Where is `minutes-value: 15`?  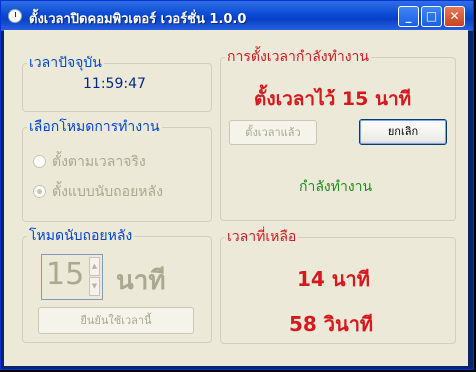
minutes-value: 15 is located at coordinates (65, 274).